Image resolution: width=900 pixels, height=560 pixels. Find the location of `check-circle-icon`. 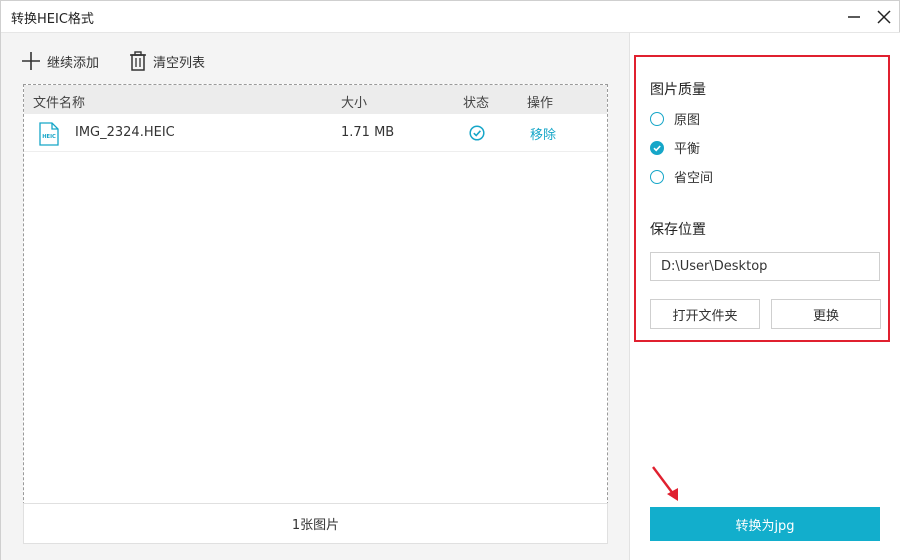

check-circle-icon is located at coordinates (477, 133).